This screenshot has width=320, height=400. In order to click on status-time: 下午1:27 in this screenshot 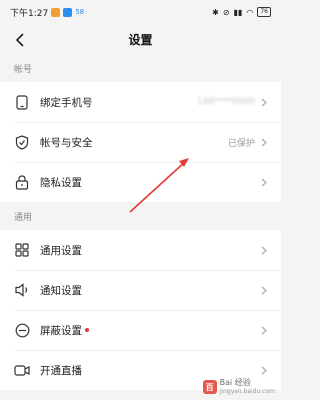, I will do `click(29, 13)`.